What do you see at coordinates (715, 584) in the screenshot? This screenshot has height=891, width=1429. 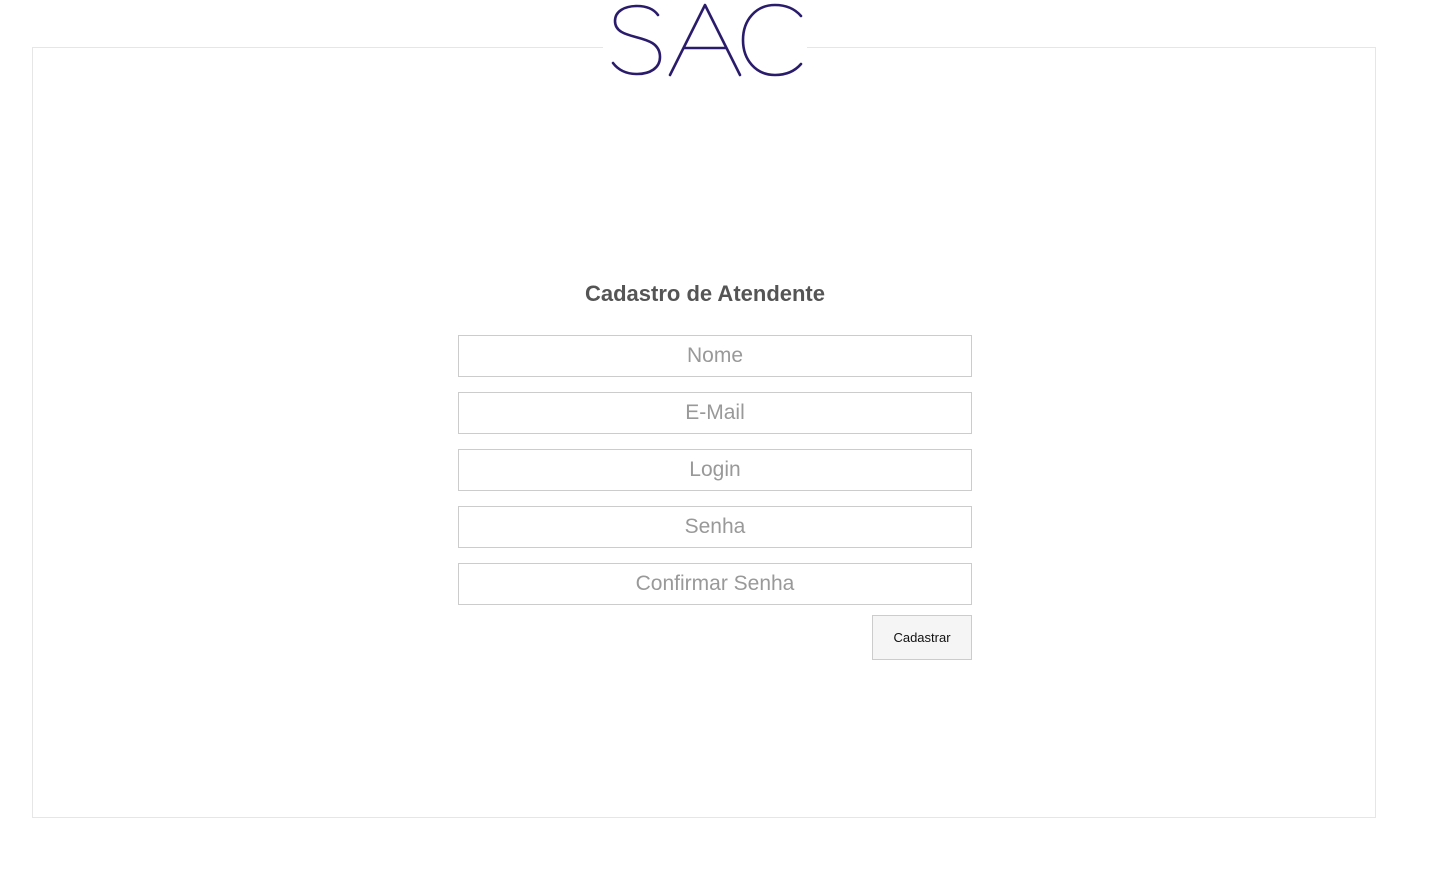 I see `confirm-password-input` at bounding box center [715, 584].